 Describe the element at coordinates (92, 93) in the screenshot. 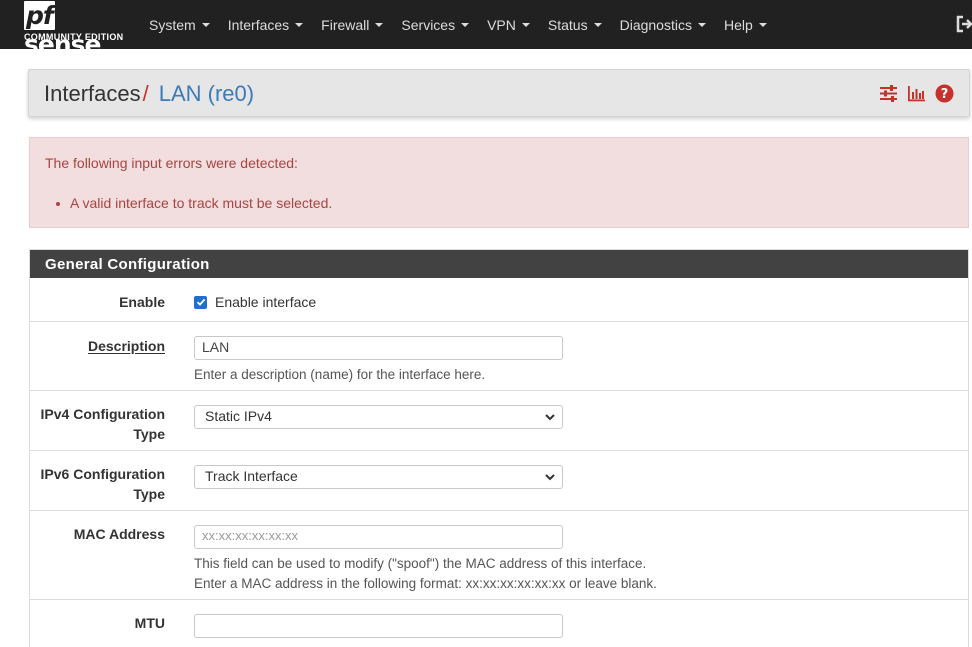

I see `breadcrumb-section: Interfaces` at that location.